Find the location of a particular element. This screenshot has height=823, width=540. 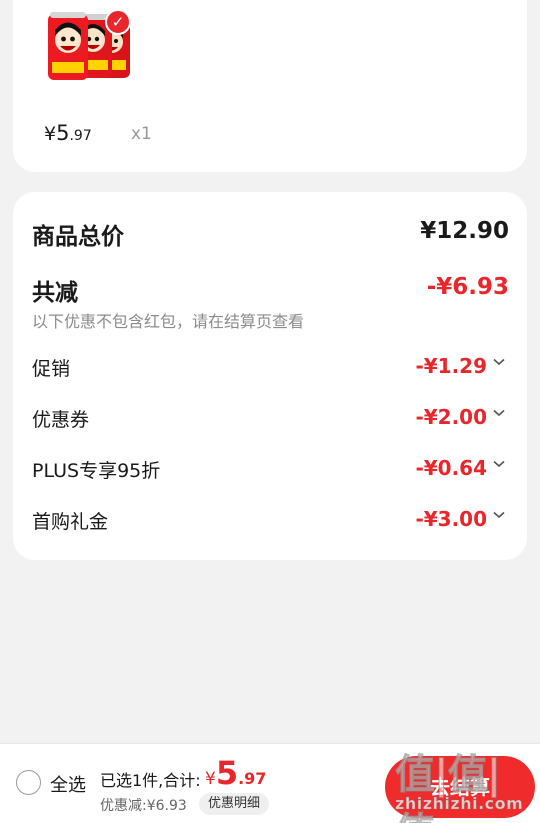

select-all-label: 全选 is located at coordinates (68, 784).